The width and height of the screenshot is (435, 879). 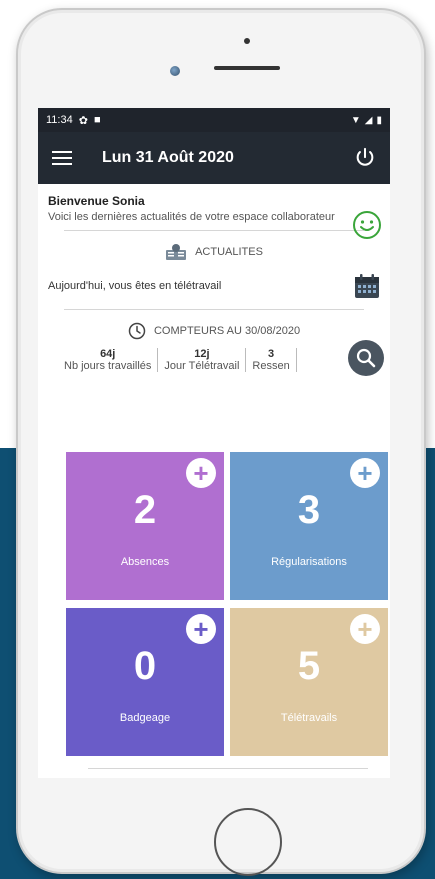 I want to click on sensor-dot, so click(x=247, y=41).